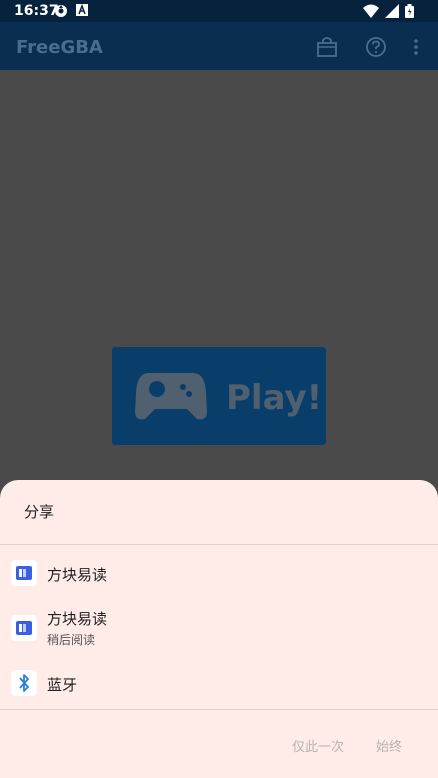  Describe the element at coordinates (392, 13) in the screenshot. I see `signal-icon` at that location.